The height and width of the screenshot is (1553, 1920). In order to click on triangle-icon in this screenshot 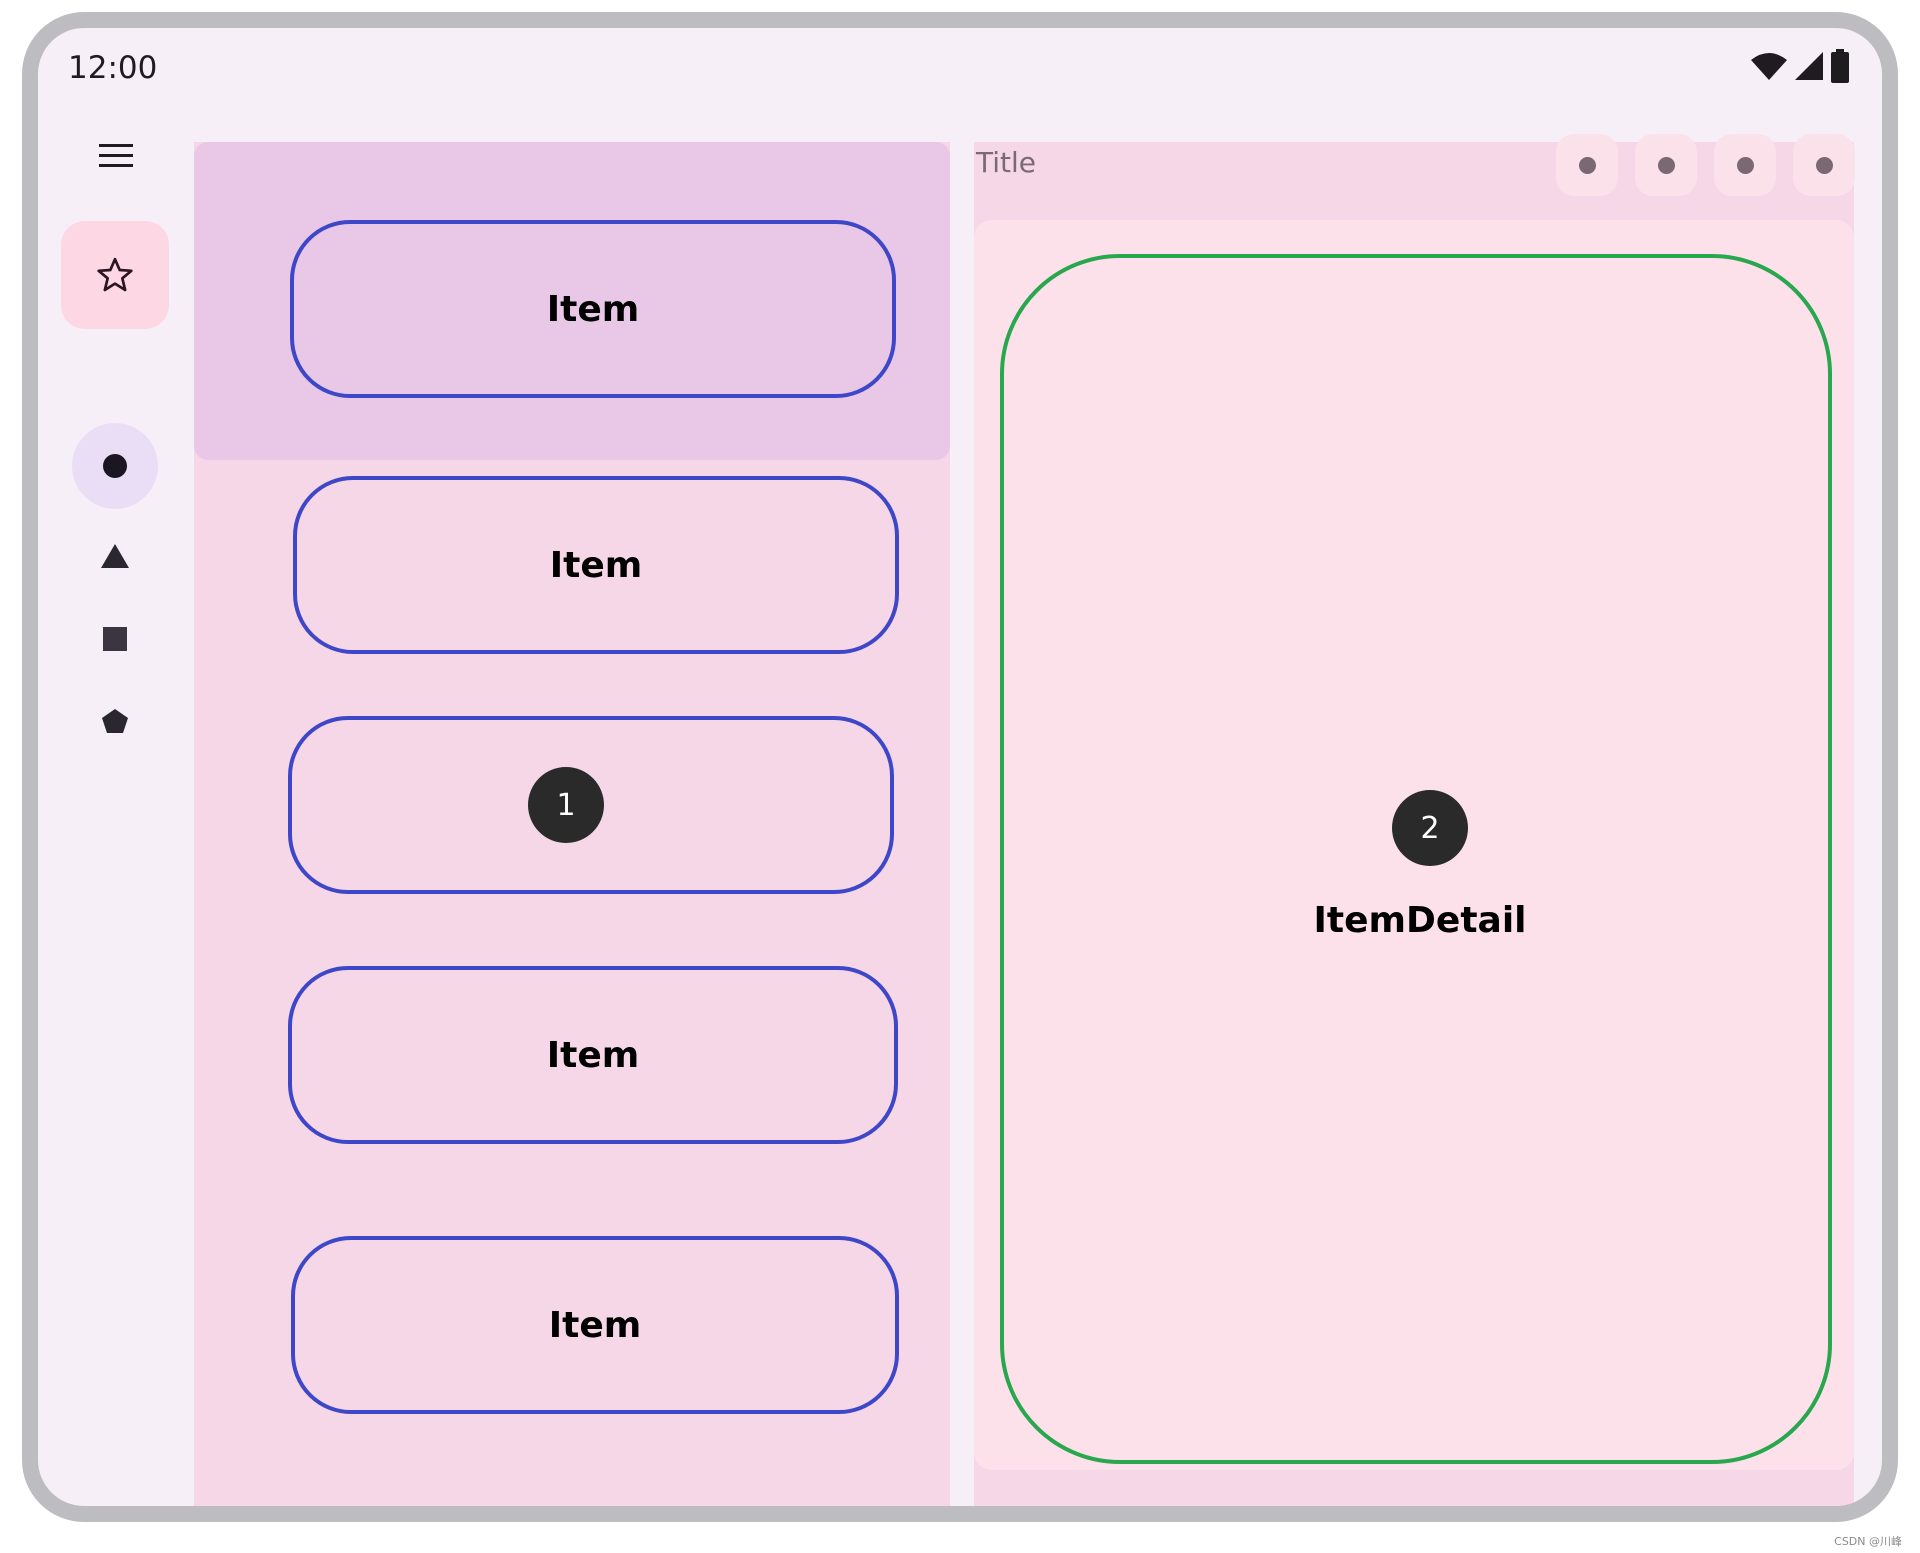, I will do `click(115, 556)`.